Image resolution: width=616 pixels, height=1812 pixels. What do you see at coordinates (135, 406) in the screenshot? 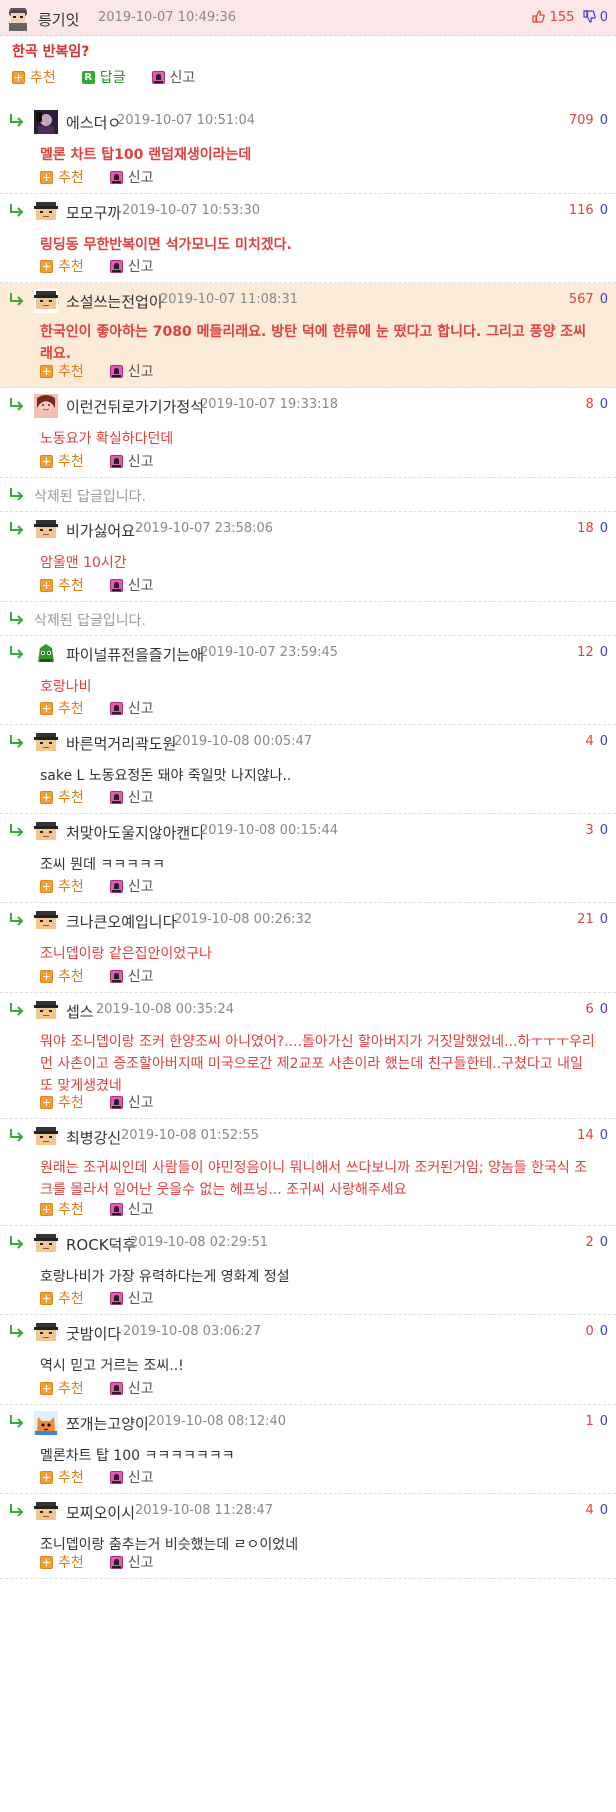
I see `comment-author-name: 이런건뒤로가기가정석` at bounding box center [135, 406].